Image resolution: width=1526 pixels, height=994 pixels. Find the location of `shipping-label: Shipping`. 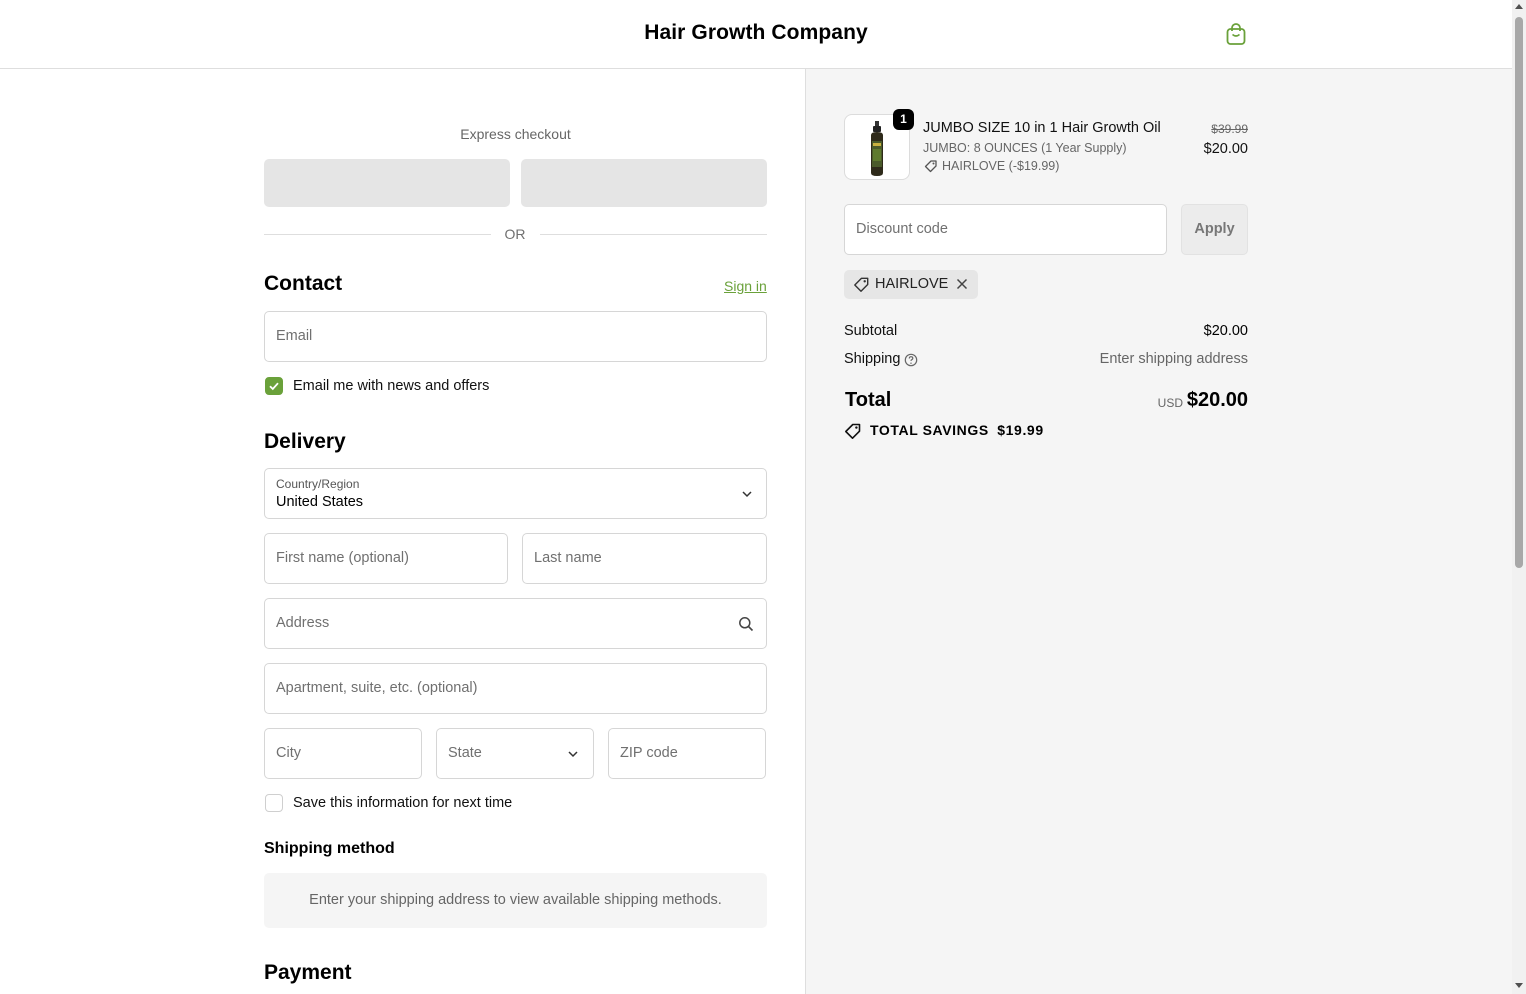

shipping-label: Shipping is located at coordinates (872, 359).